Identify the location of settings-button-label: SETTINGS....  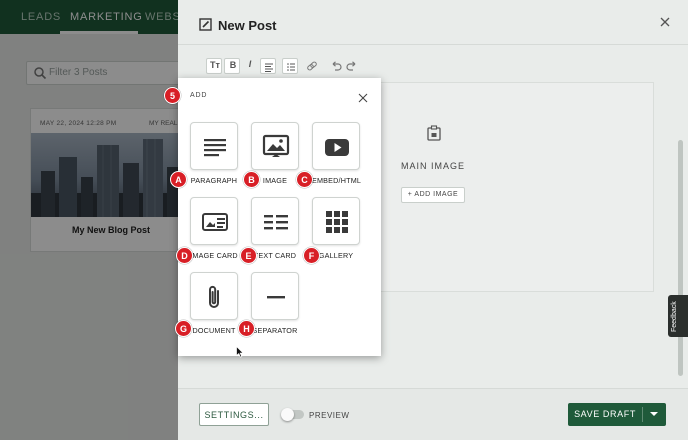
(234, 415).